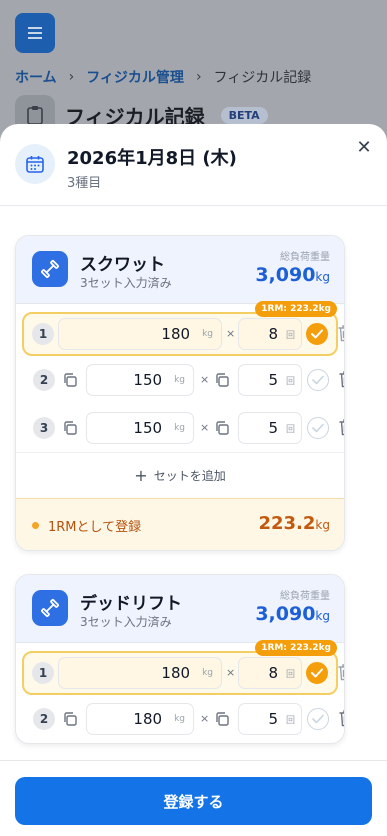 The height and width of the screenshot is (836, 387). What do you see at coordinates (35, 525) in the screenshot?
I see `status-dot` at bounding box center [35, 525].